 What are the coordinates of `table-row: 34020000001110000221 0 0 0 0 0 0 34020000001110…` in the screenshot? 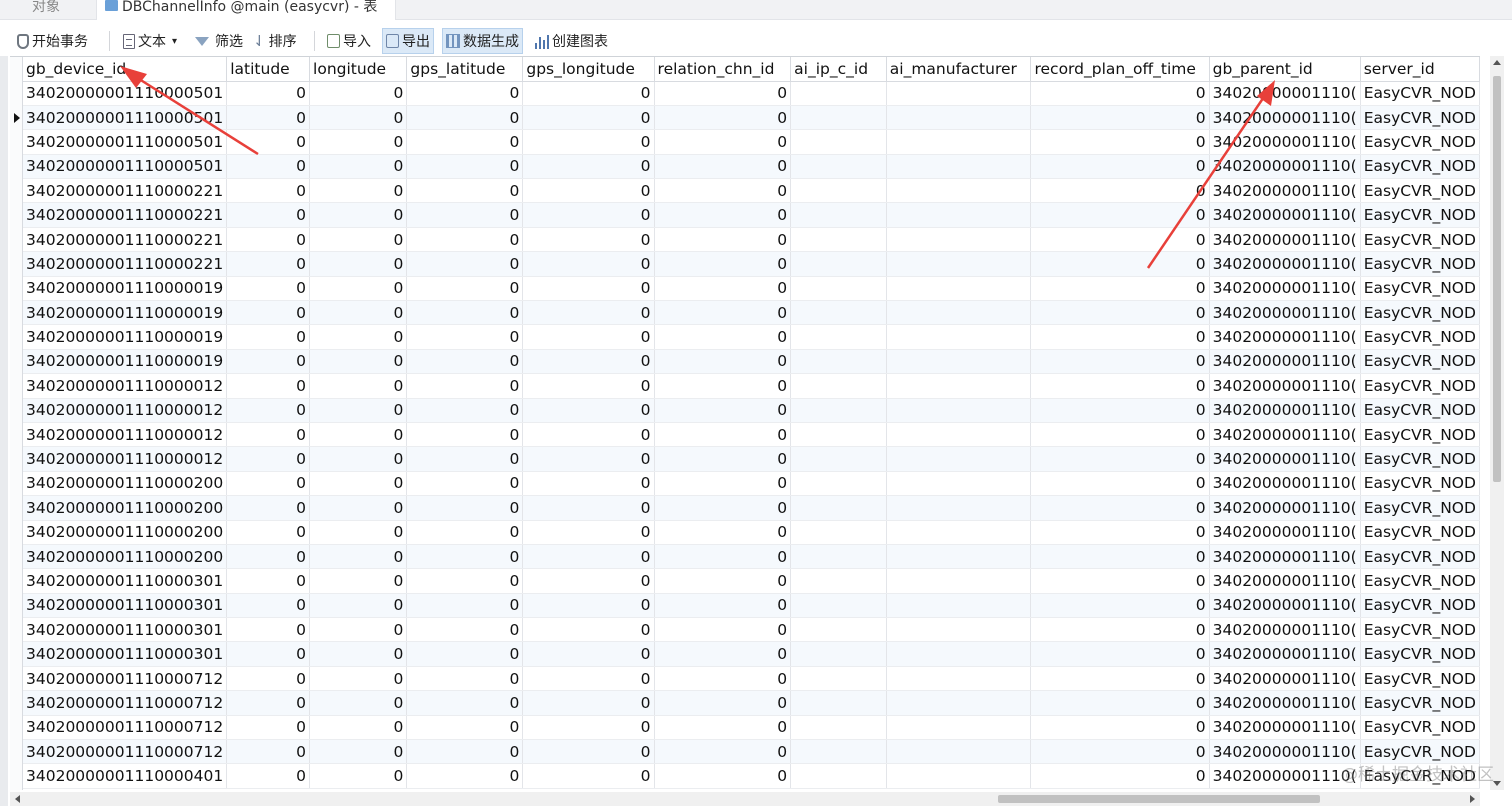 It's located at (751, 191).